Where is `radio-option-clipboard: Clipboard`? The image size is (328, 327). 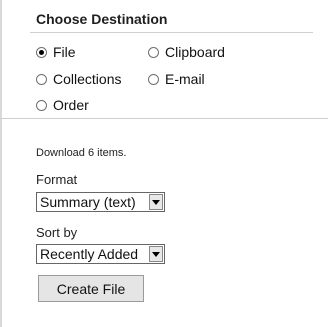
radio-option-clipboard: Clipboard is located at coordinates (186, 52).